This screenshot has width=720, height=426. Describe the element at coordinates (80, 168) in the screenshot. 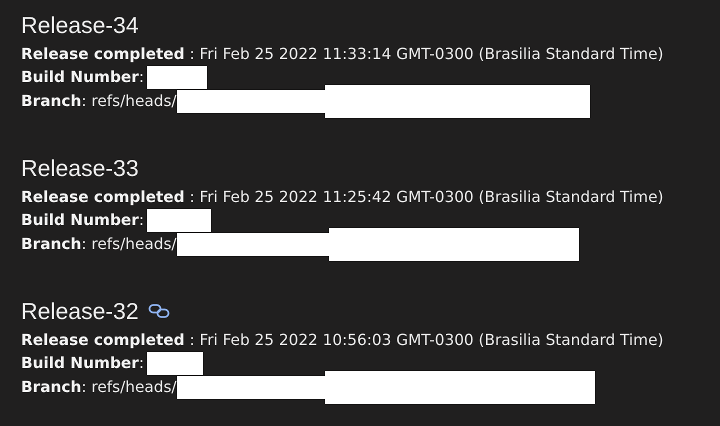

I see `release-title: Release-33` at that location.